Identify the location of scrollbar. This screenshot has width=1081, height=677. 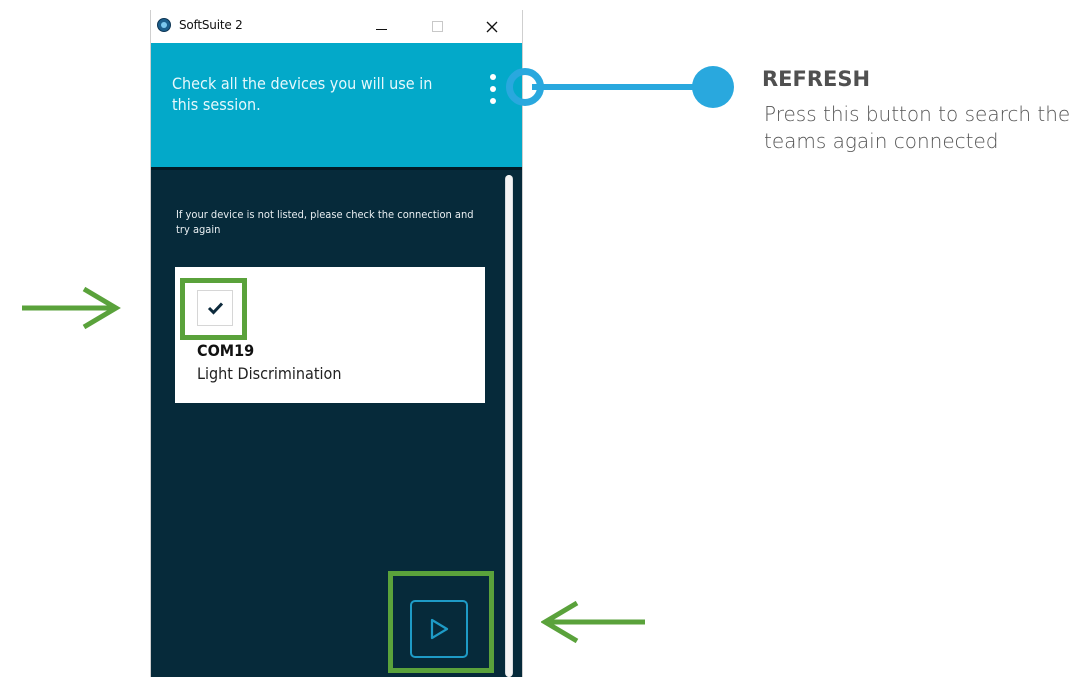
(509, 426).